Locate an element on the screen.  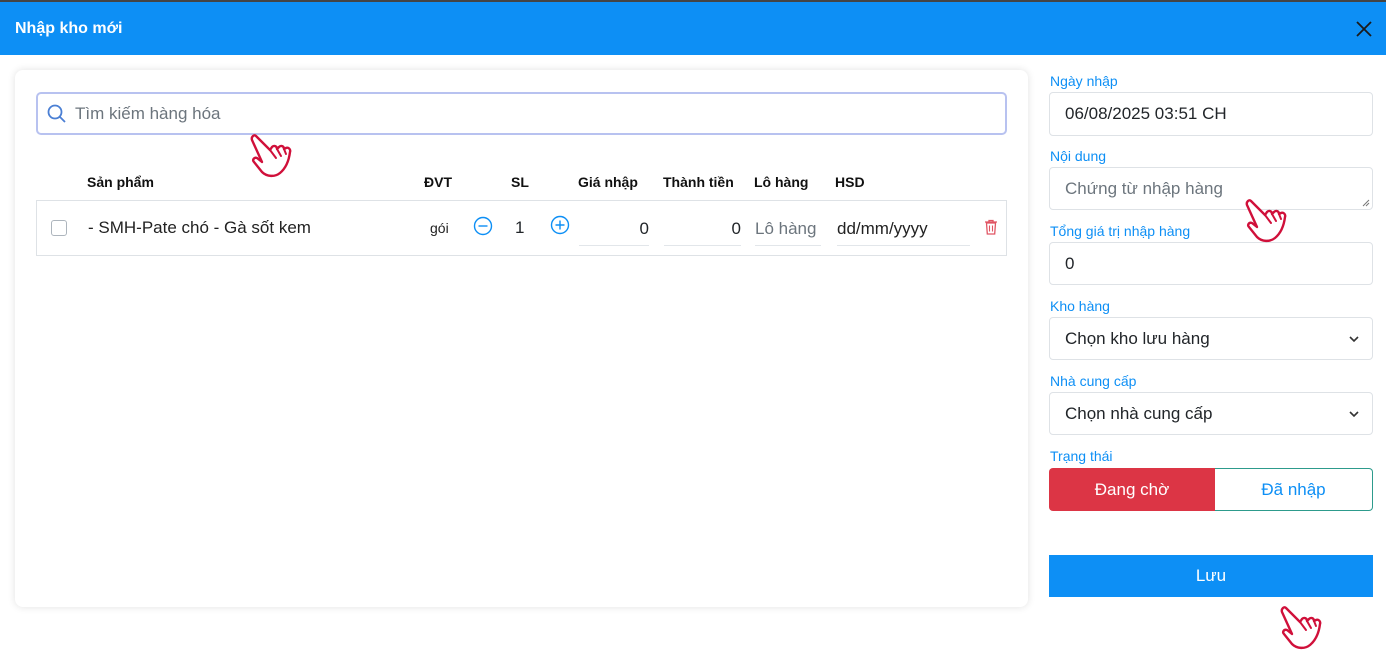
modal-header: Nhập kho mới is located at coordinates (693, 28).